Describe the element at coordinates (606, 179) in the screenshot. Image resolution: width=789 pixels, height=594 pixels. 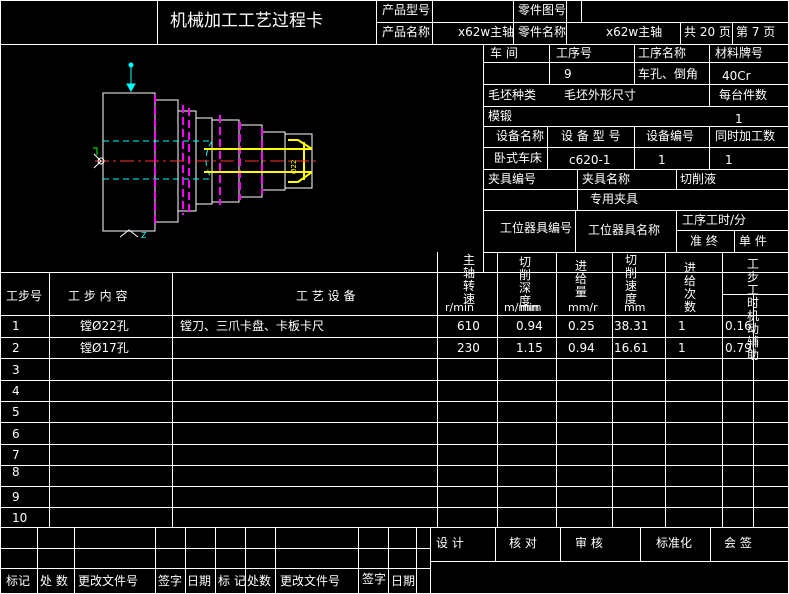
I see `fixture-name-label: 夹具名称` at that location.